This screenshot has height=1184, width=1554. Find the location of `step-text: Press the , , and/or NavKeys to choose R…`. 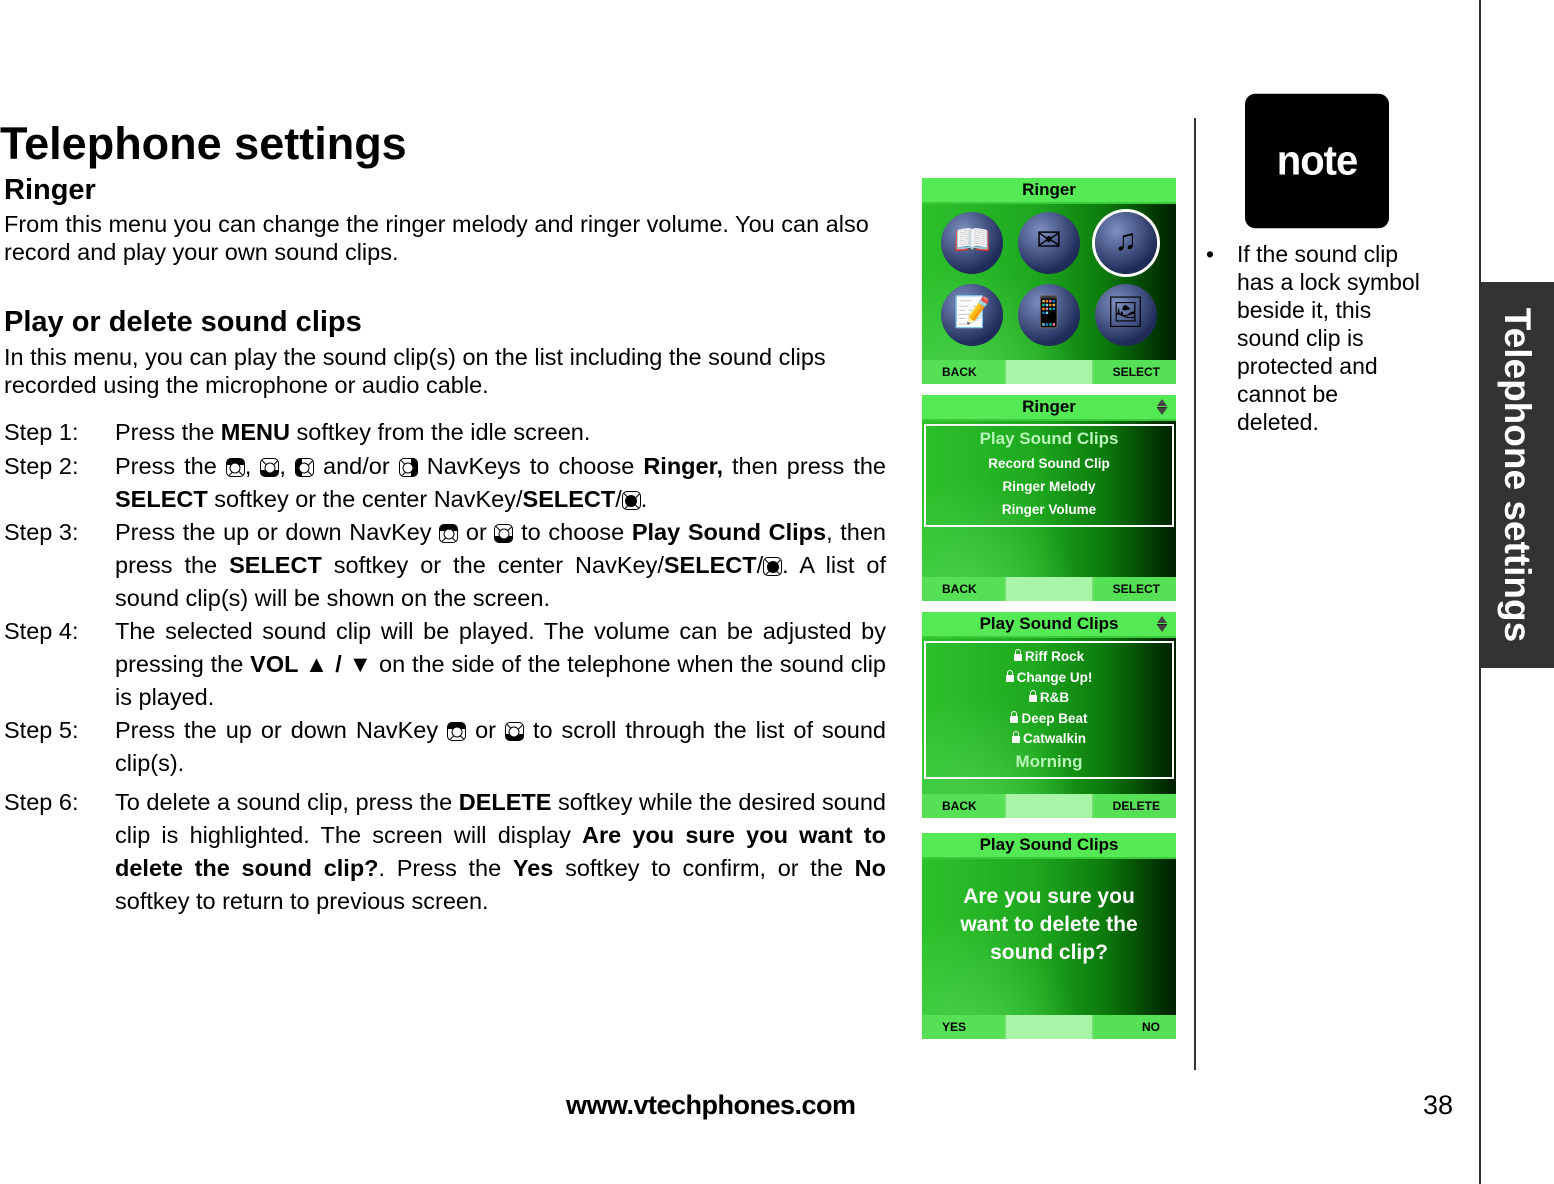

step-text: Press the , , and/or NavKeys to choose R… is located at coordinates (500, 482).